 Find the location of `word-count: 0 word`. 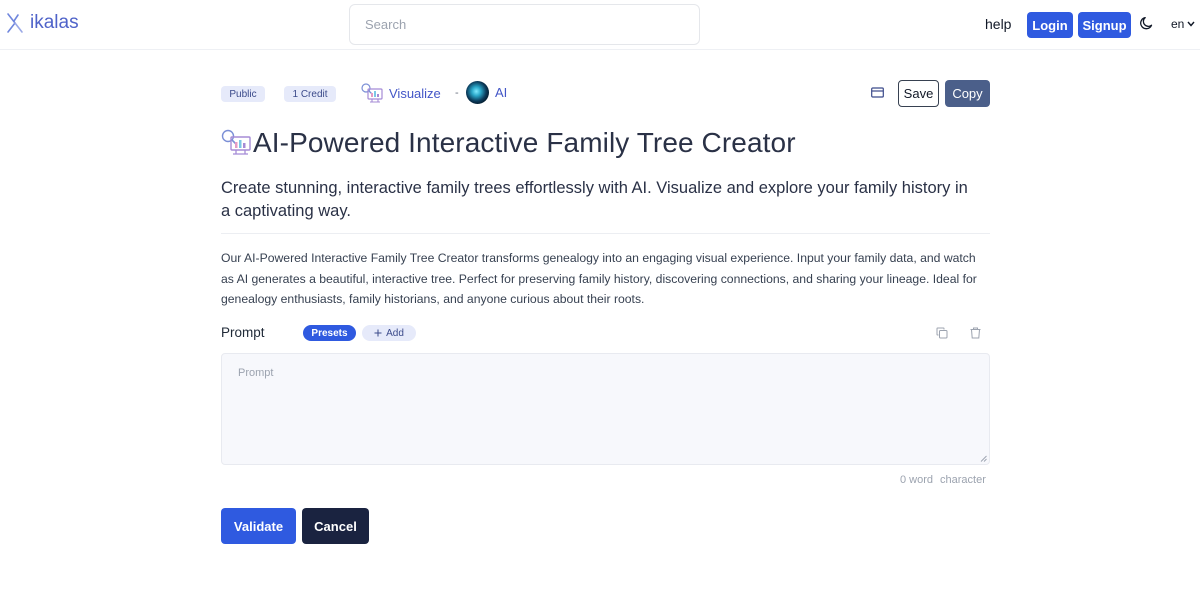

word-count: 0 word is located at coordinates (917, 480).